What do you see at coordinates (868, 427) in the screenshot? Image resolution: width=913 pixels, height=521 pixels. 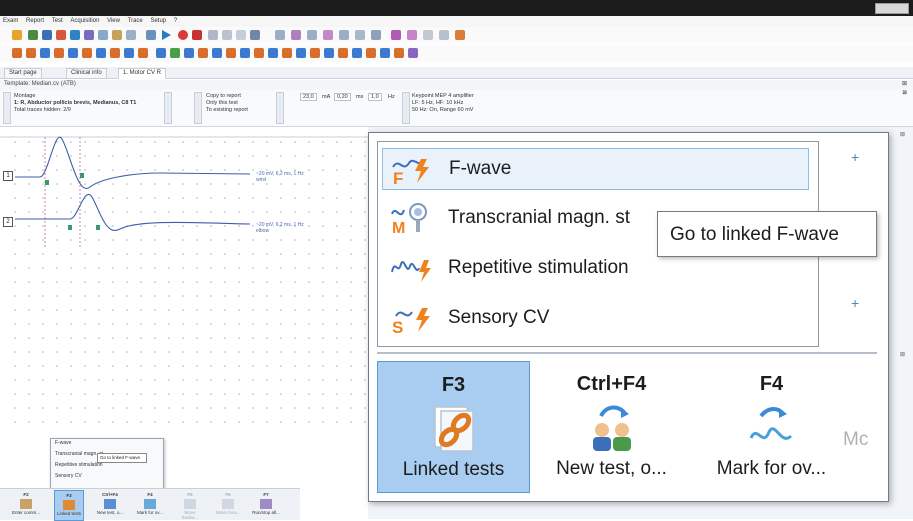 I see `more-function-button: Mc` at bounding box center [868, 427].